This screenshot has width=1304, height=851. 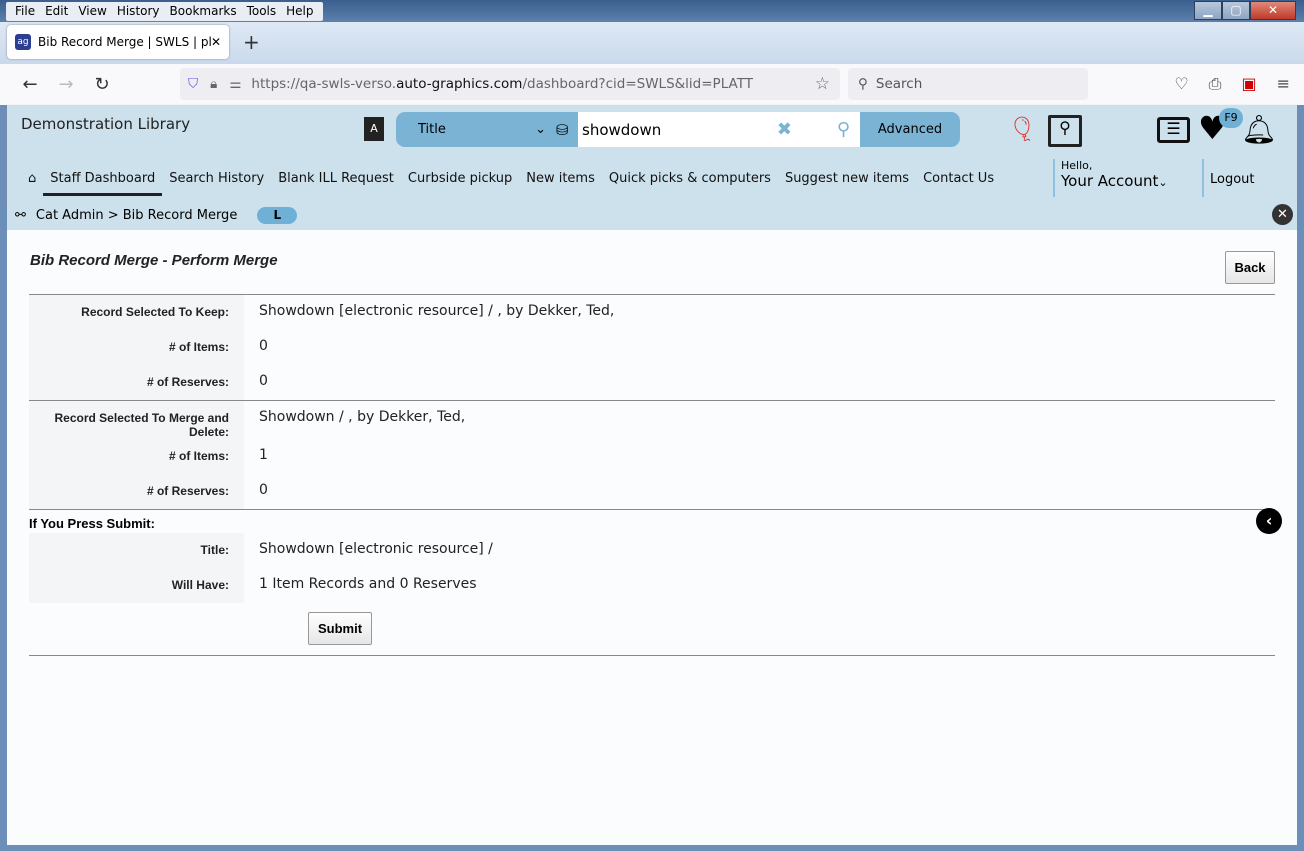 What do you see at coordinates (106, 124) in the screenshot?
I see `library-name: Demonstration Library` at bounding box center [106, 124].